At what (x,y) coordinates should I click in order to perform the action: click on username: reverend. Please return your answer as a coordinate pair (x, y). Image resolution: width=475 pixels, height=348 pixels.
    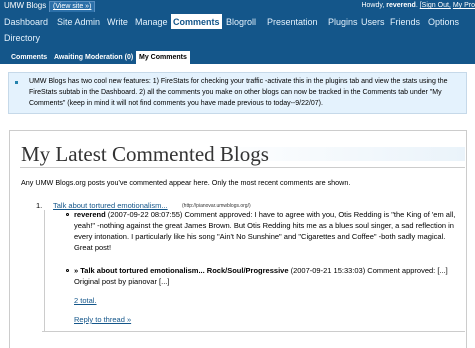
    Looking at the image, I should click on (401, 5).